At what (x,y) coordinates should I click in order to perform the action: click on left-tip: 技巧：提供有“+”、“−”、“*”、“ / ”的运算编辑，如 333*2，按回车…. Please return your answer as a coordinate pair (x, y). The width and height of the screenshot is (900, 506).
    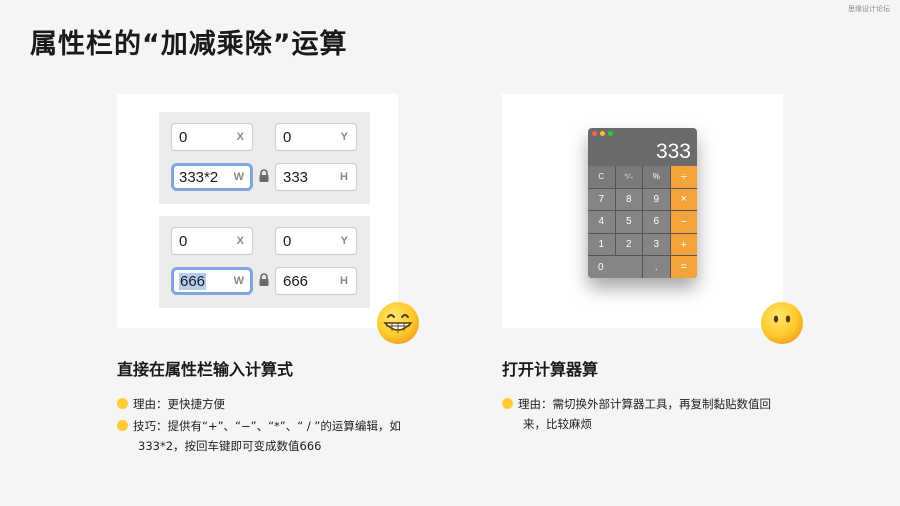
    Looking at the image, I should click on (259, 436).